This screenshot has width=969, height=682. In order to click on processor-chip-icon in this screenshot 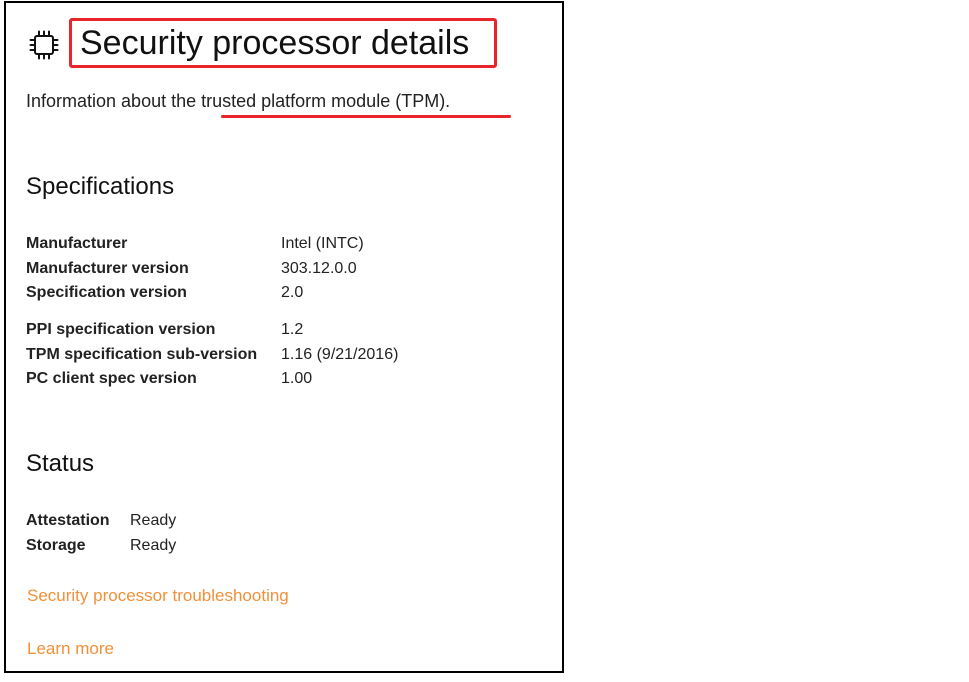, I will do `click(44, 45)`.